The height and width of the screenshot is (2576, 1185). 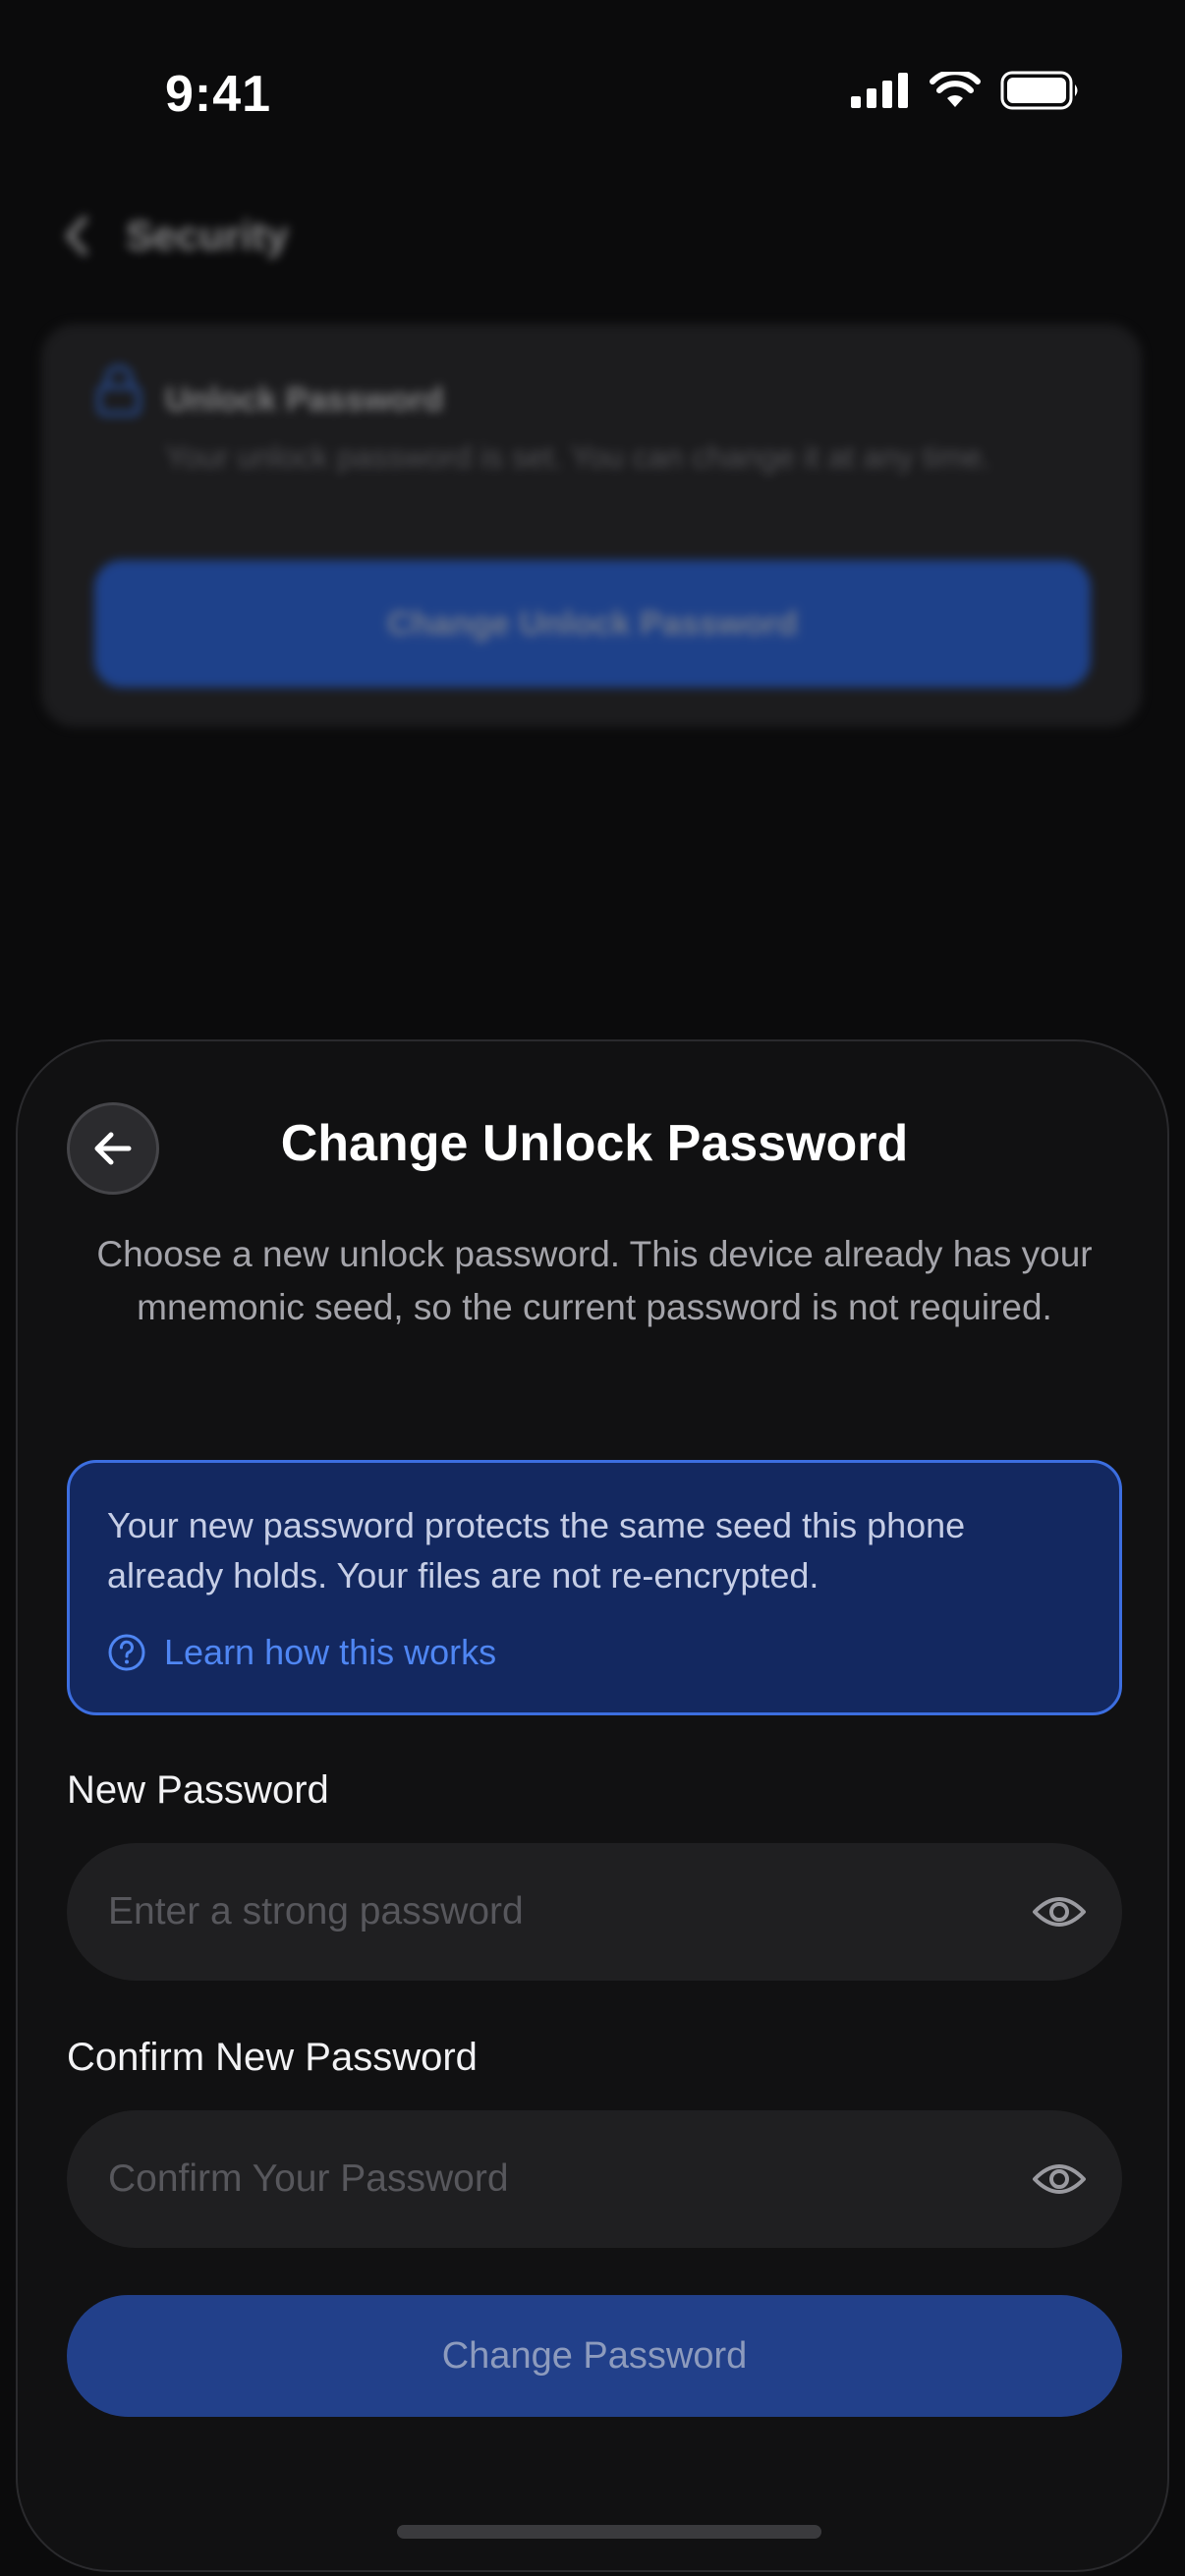 What do you see at coordinates (550, 1912) in the screenshot?
I see `new-password-input` at bounding box center [550, 1912].